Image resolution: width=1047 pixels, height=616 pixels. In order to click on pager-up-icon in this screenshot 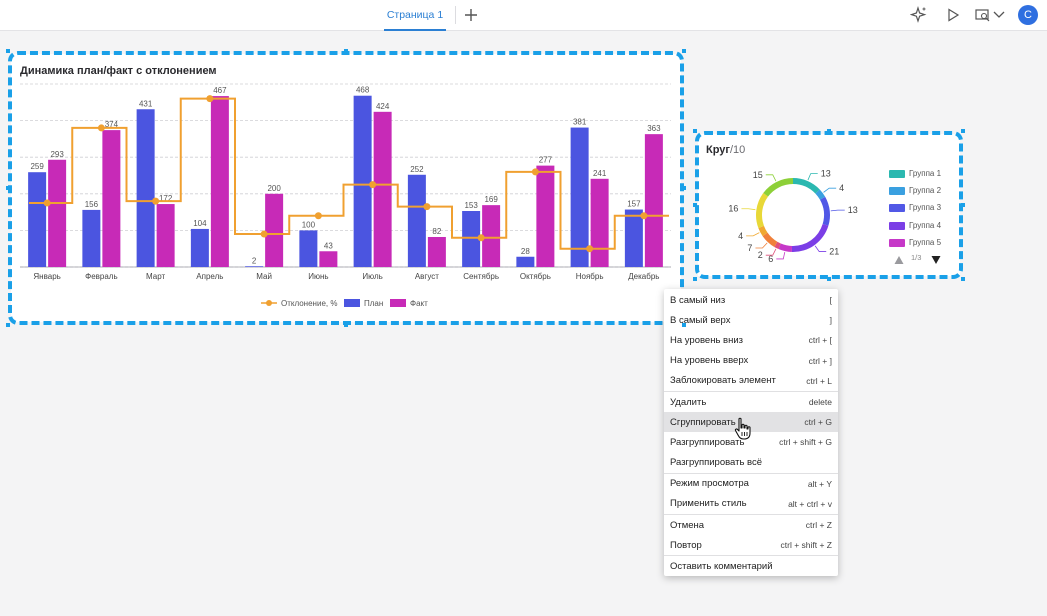, I will do `click(899, 258)`.